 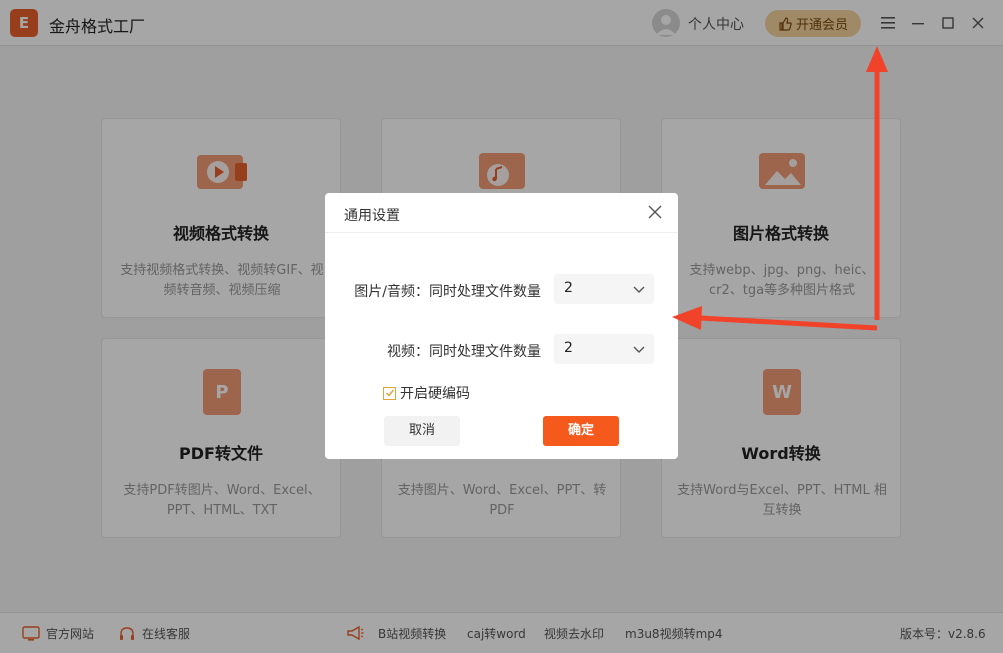 I want to click on hardware-encoding-label: 开启硬编码, so click(x=435, y=394).